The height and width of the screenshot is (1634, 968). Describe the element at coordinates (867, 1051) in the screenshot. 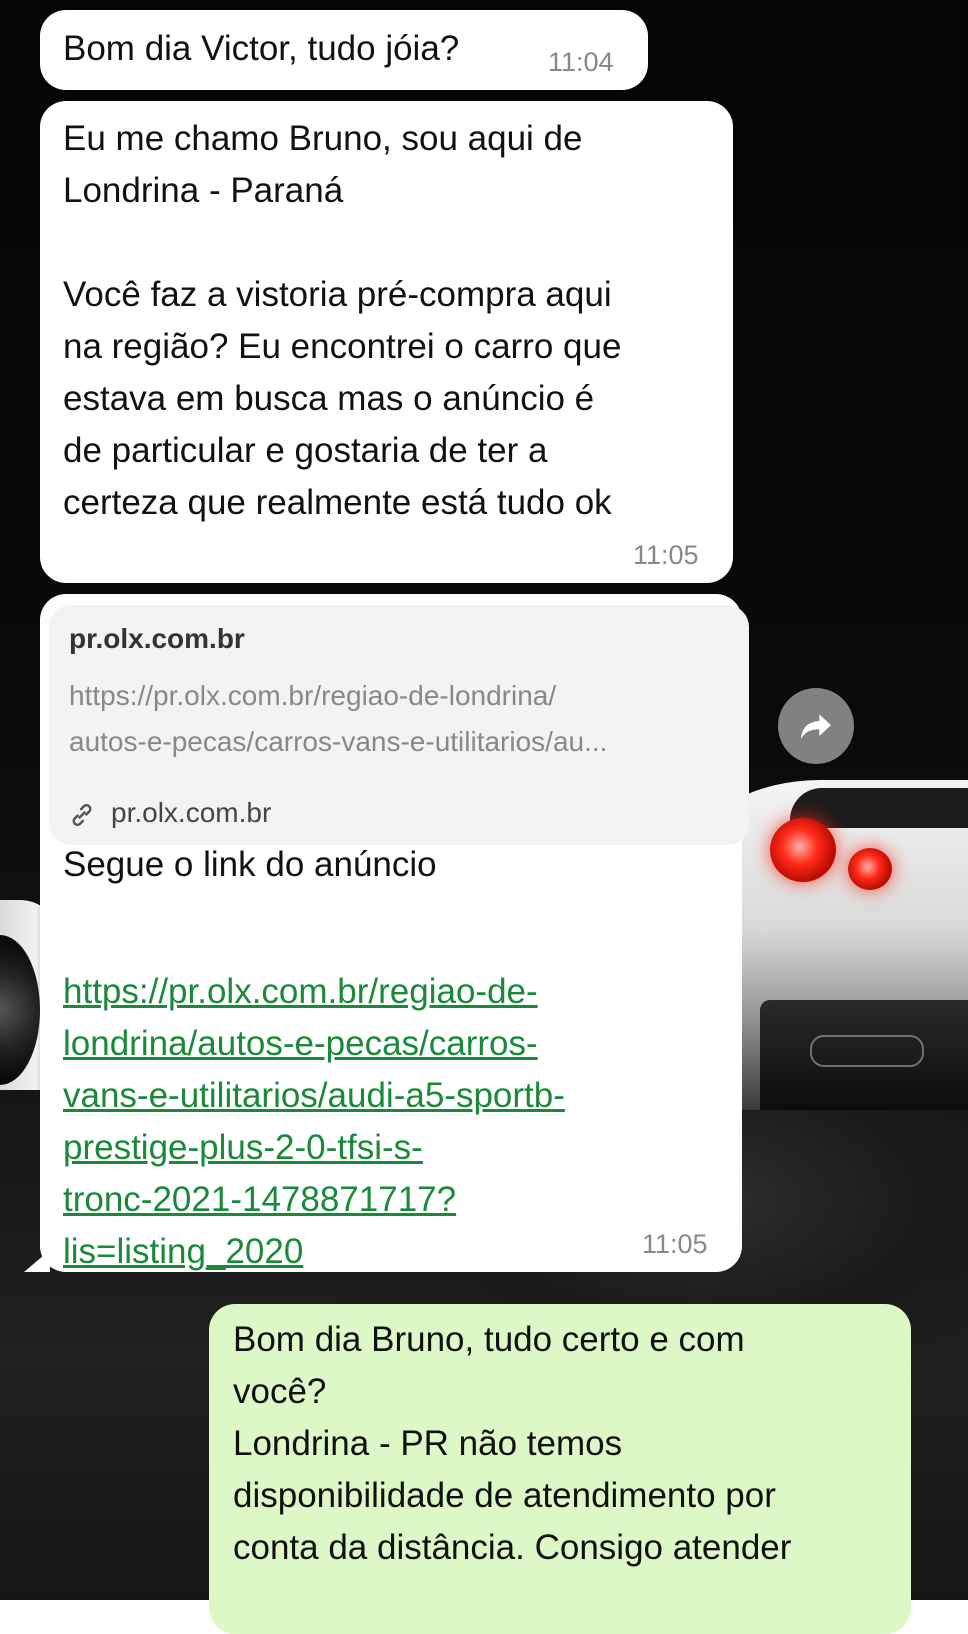

I see `wallpaper-car-badge` at that location.